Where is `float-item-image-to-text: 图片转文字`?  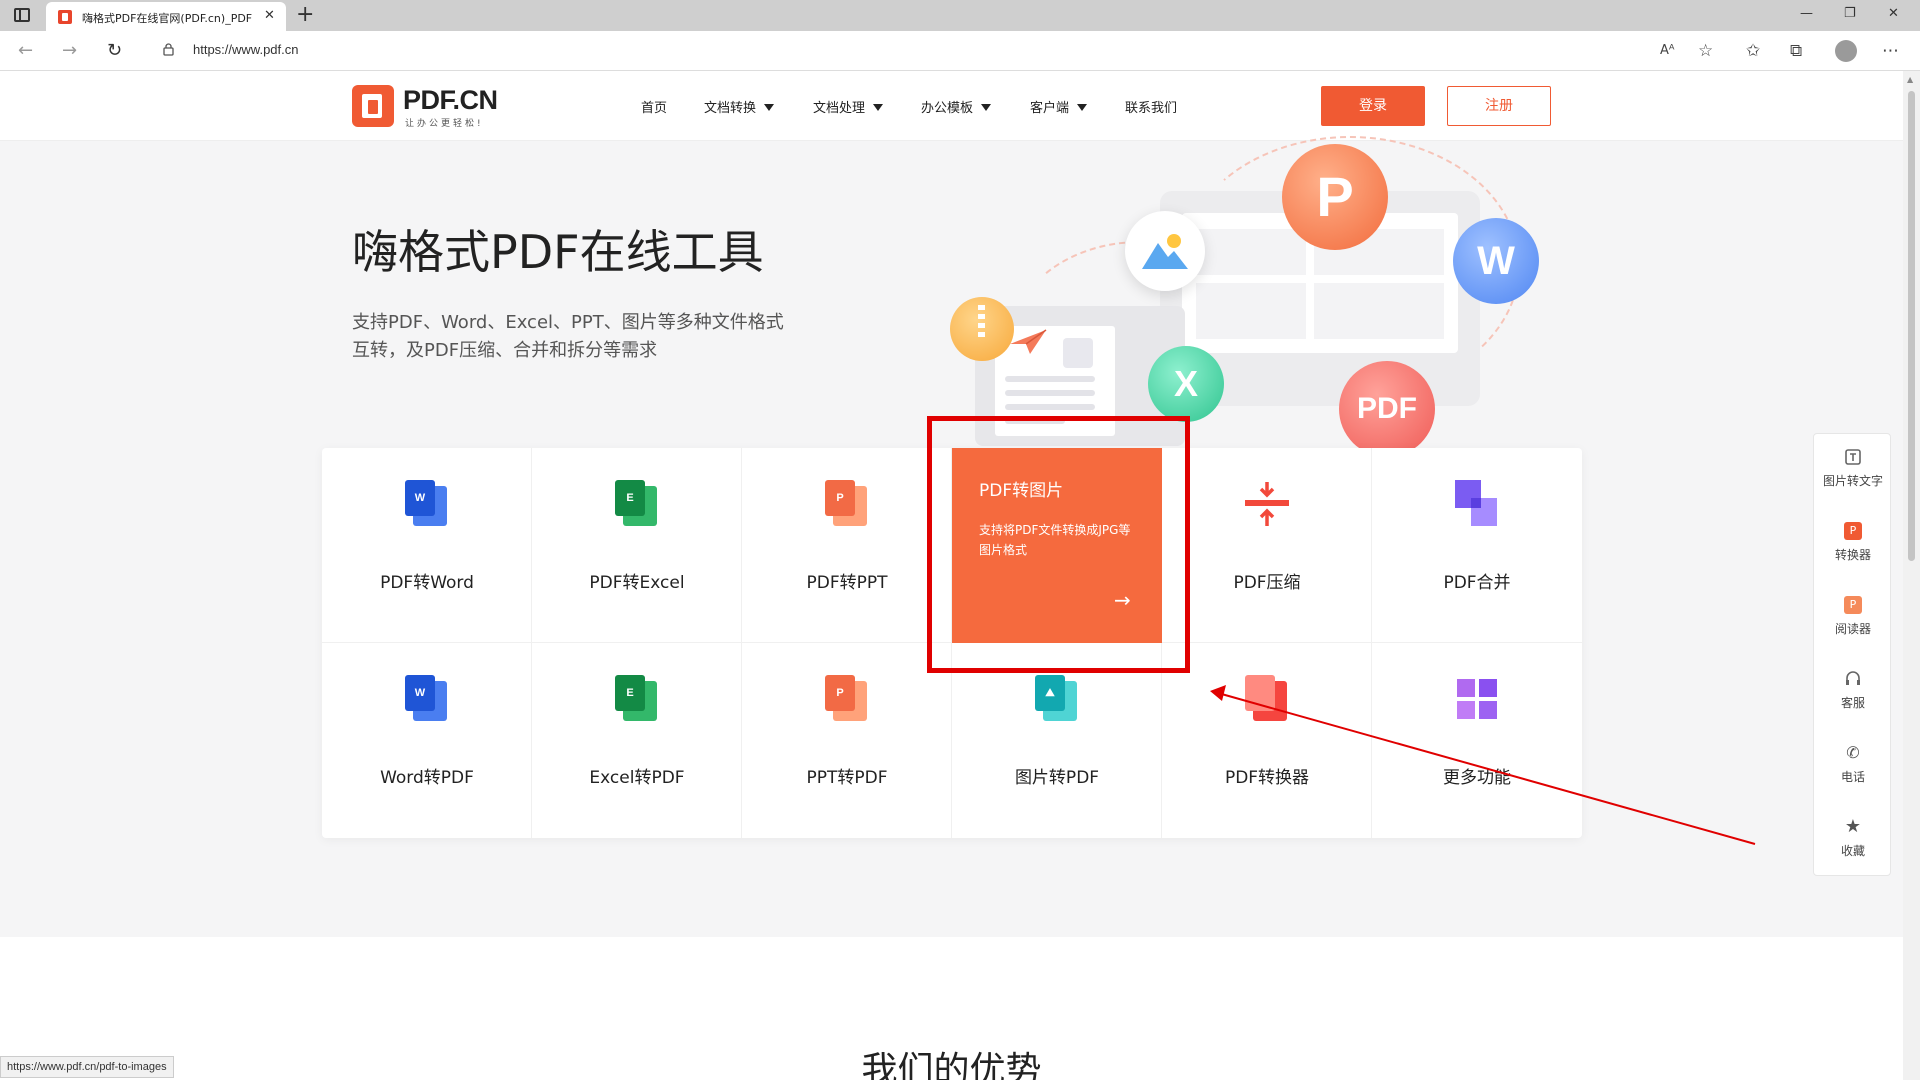
float-item-image-to-text: 图片转文字 is located at coordinates (1853, 471).